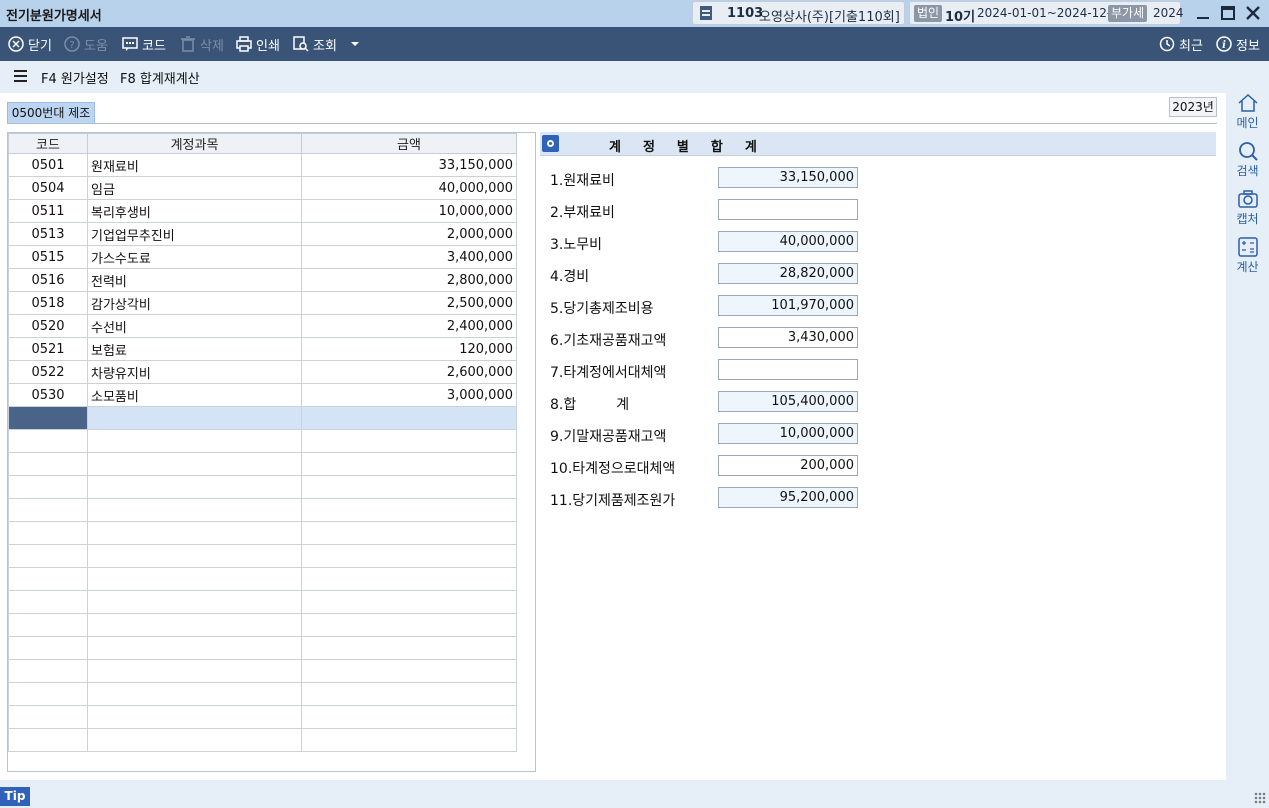 Image resolution: width=1269 pixels, height=808 pixels. I want to click on code-button: 코드, so click(144, 44).